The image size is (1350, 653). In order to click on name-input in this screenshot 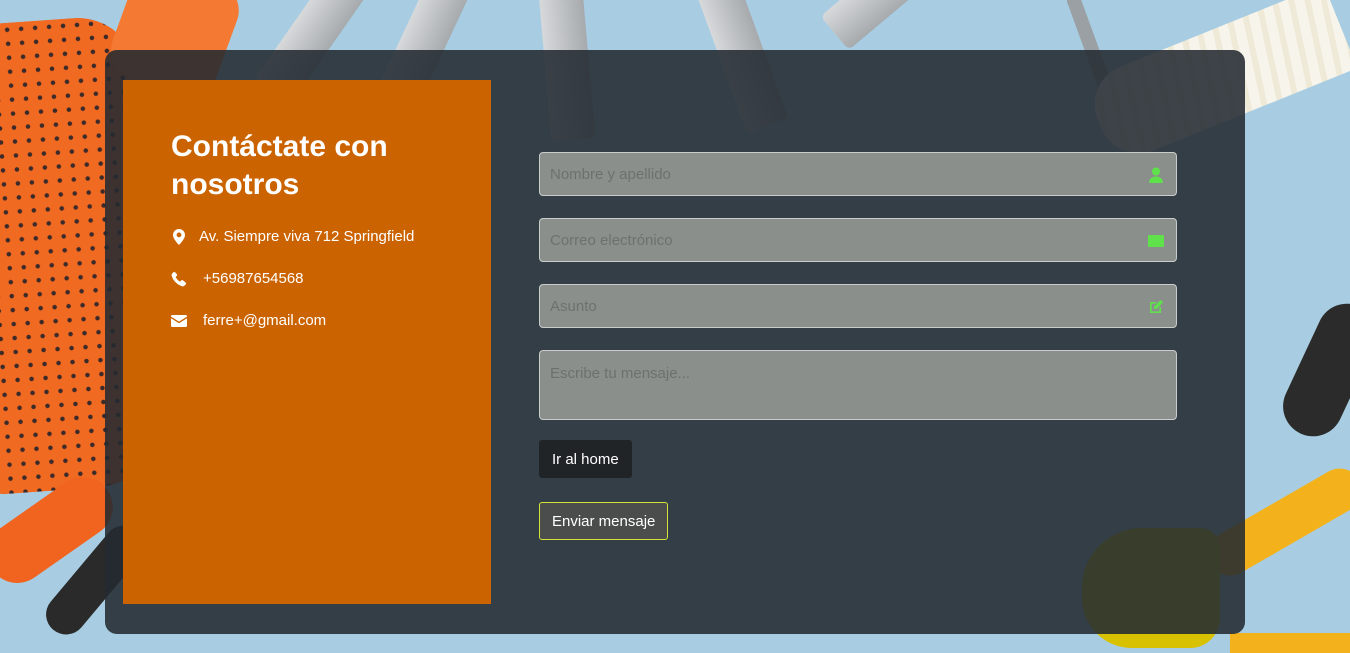, I will do `click(858, 174)`.